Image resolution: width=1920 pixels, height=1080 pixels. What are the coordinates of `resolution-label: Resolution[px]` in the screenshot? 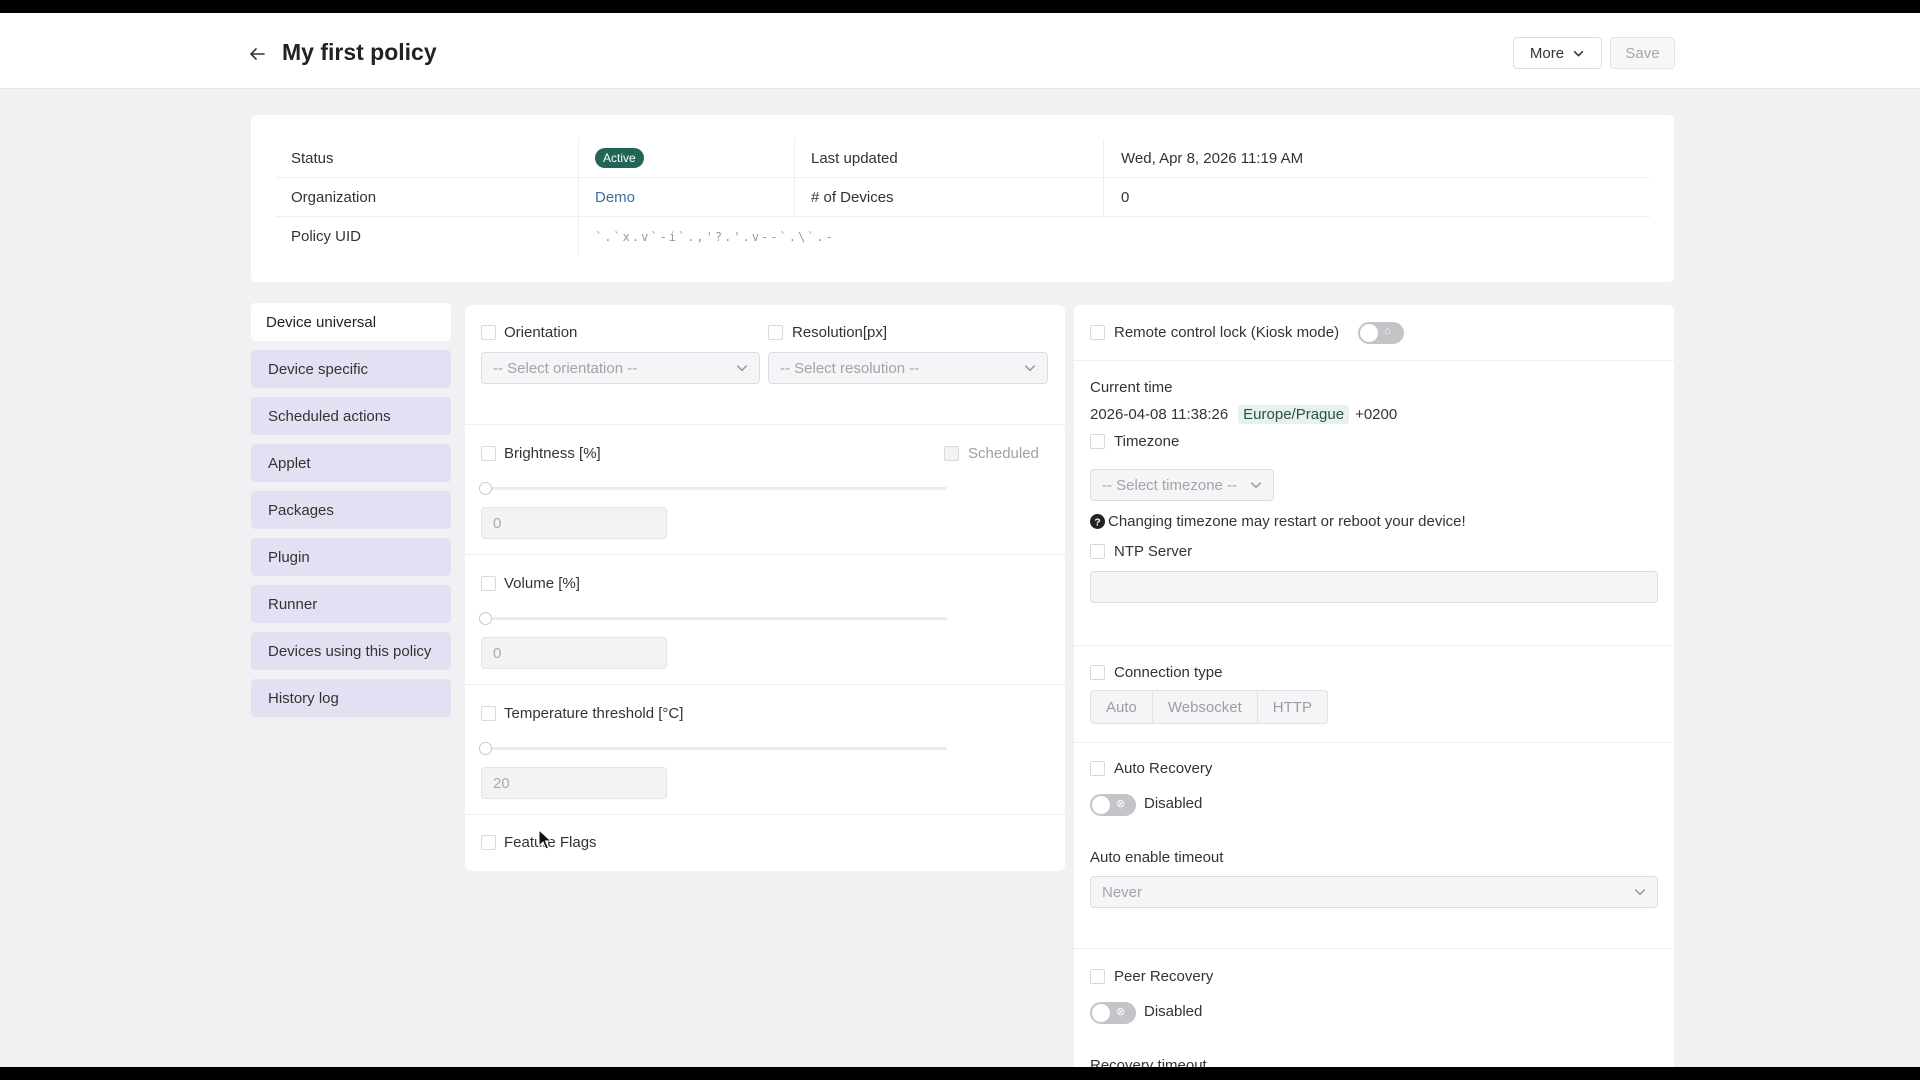 It's located at (840, 332).